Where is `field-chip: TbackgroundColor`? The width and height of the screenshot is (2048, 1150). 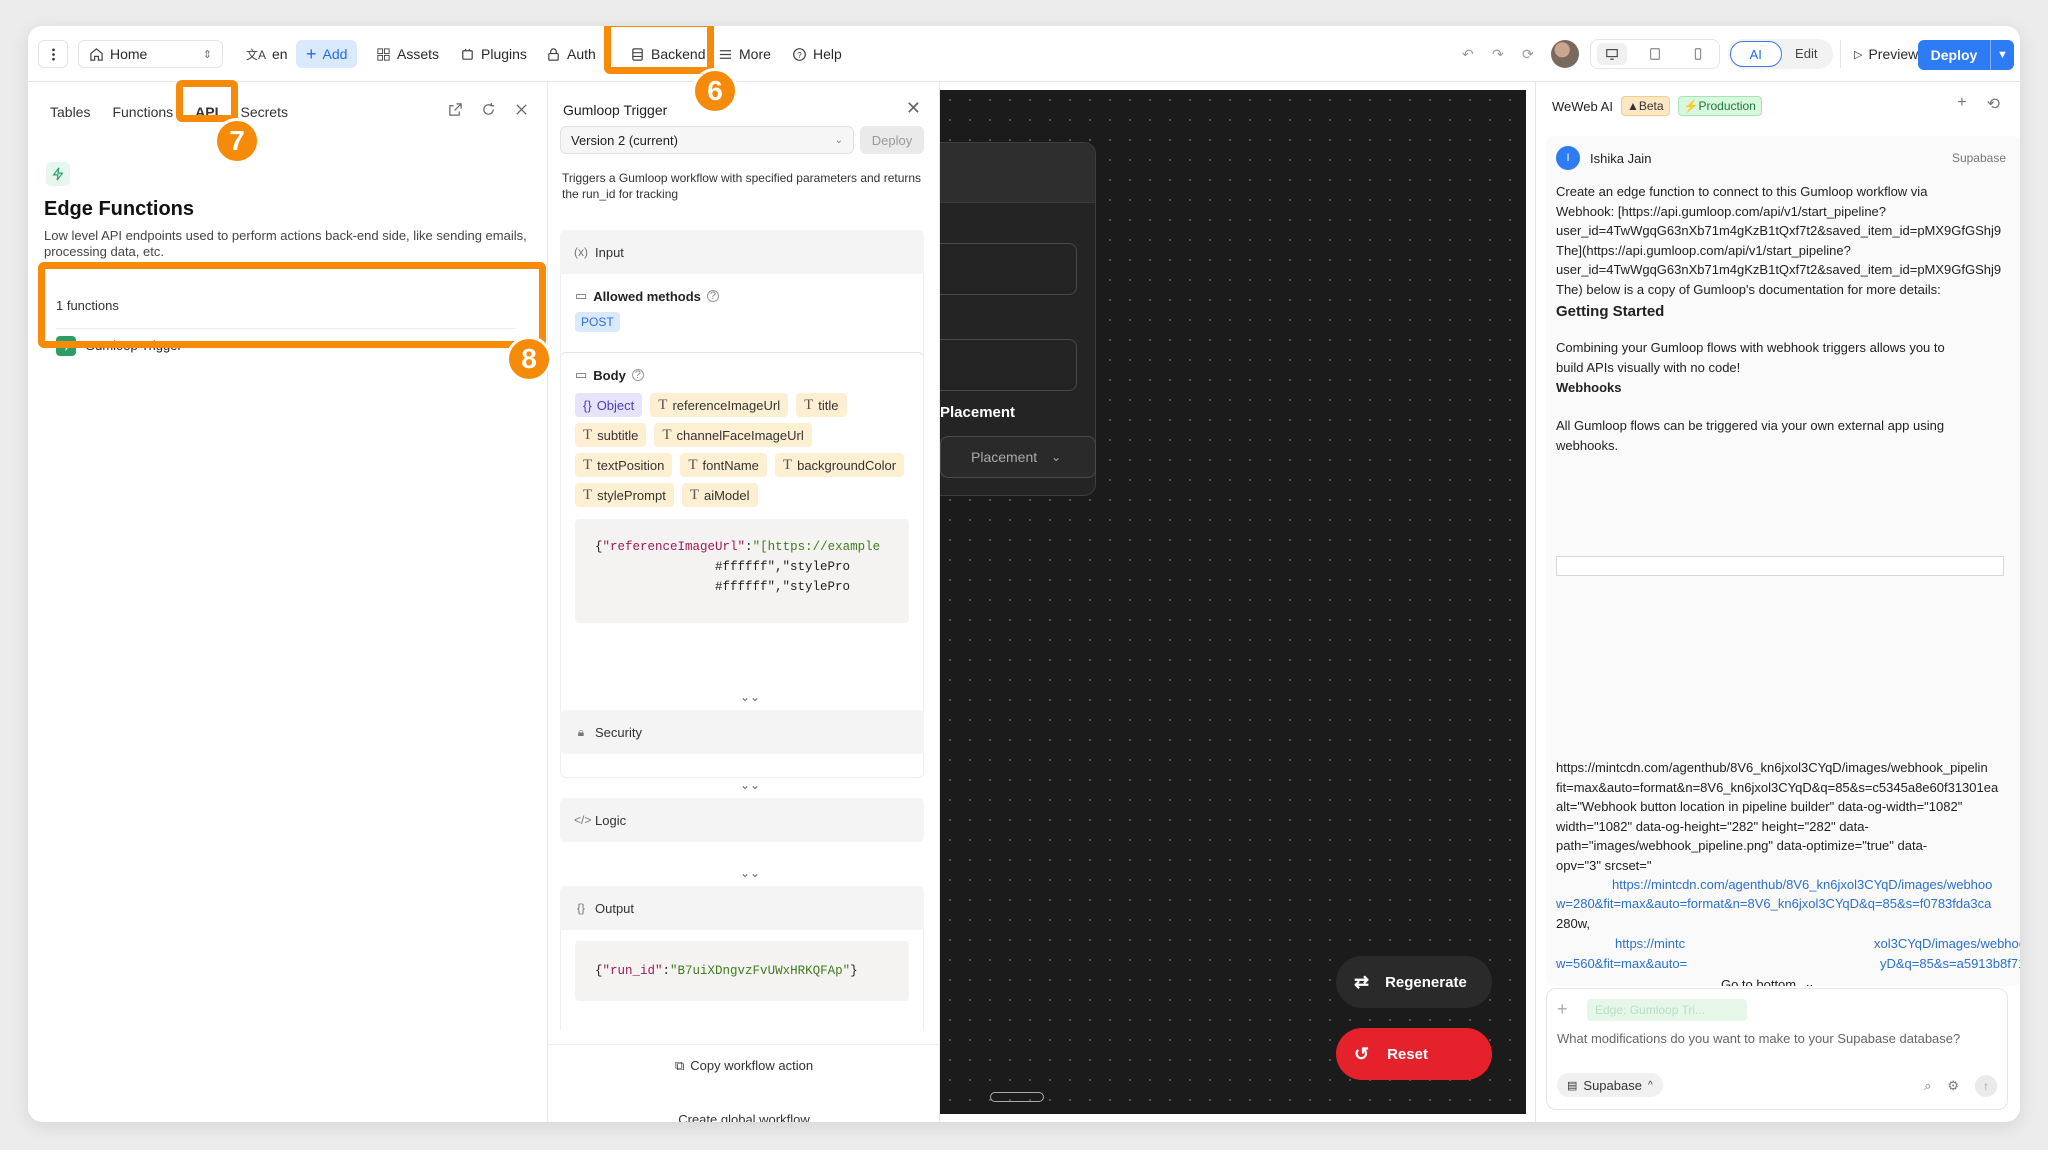
field-chip: TbackgroundColor is located at coordinates (839, 465).